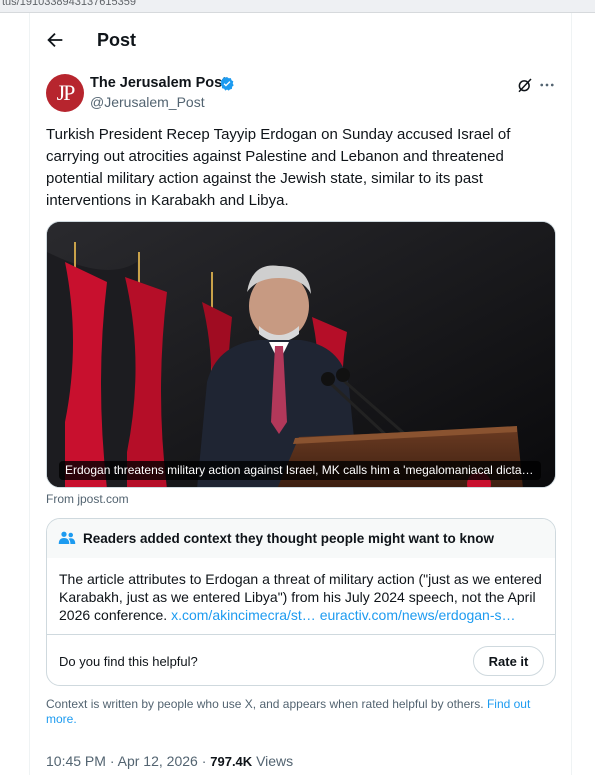  What do you see at coordinates (76, 761) in the screenshot?
I see `post-time: 10:45 PM` at bounding box center [76, 761].